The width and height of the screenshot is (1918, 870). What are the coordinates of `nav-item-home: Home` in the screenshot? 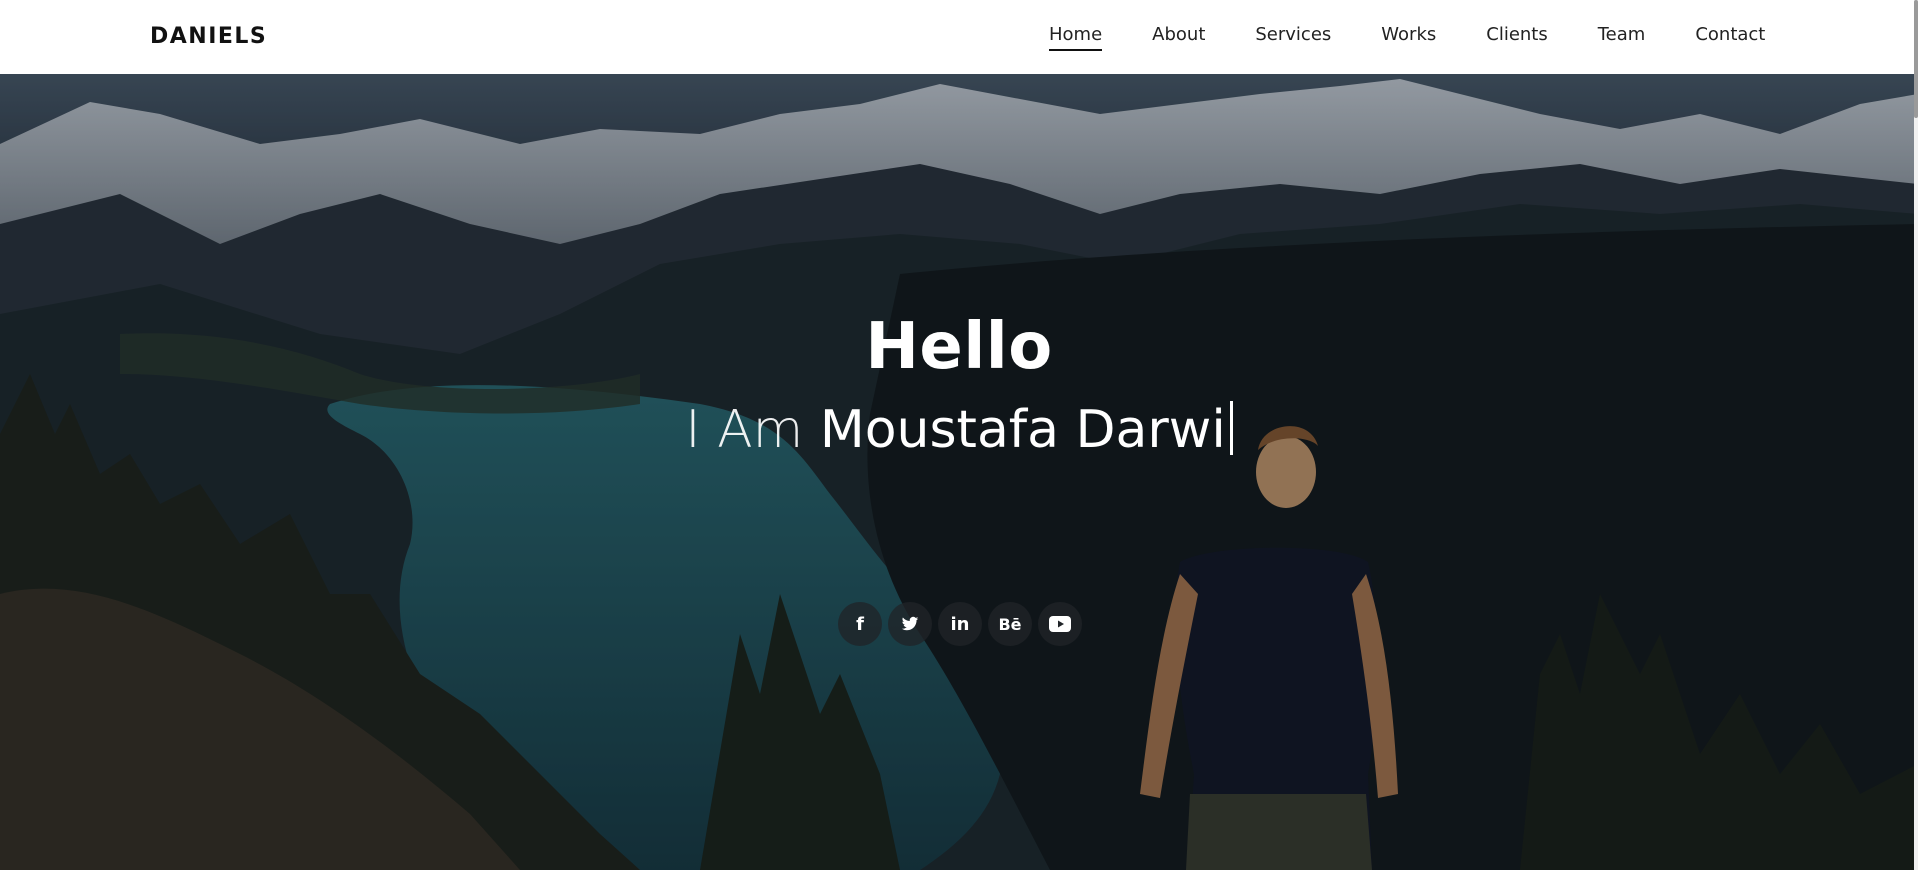 It's located at (1076, 37).